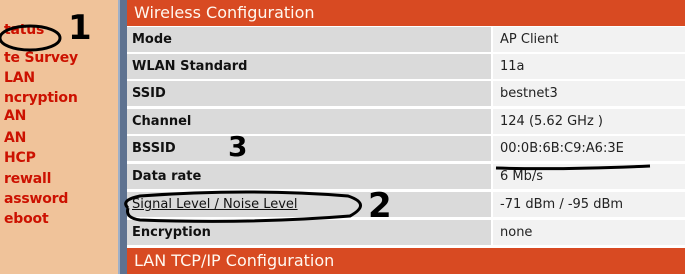 Image resolution: width=685 pixels, height=274 pixels. Describe the element at coordinates (309, 204) in the screenshot. I see `row-label-signal-noise: Signal Level / Noise Level` at that location.